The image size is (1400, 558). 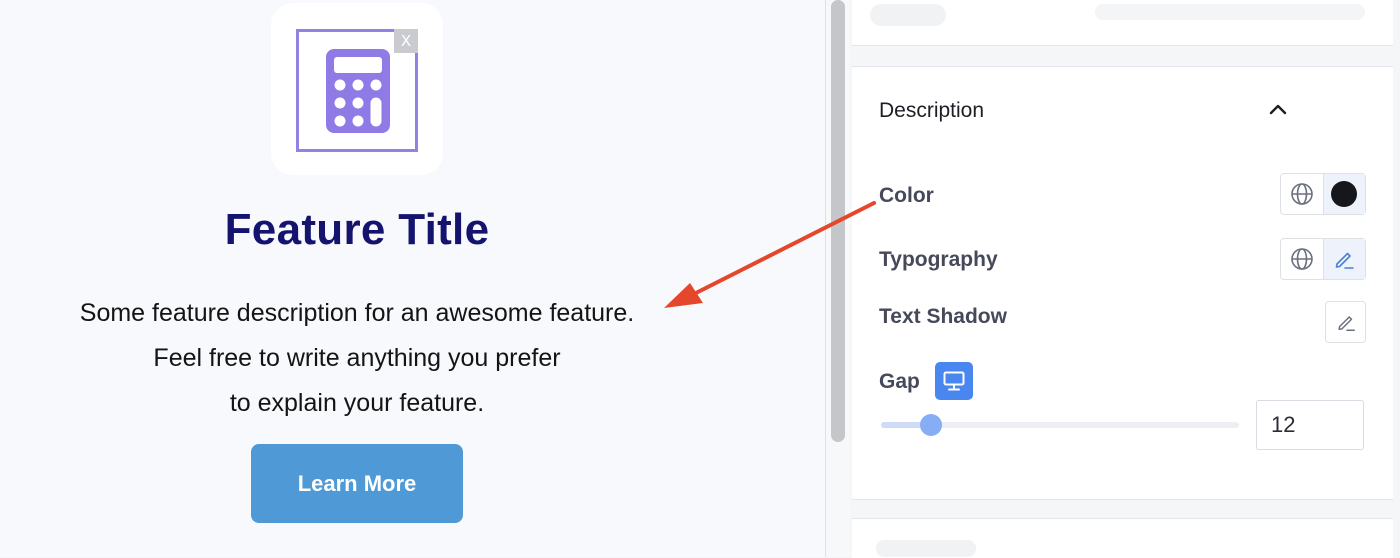 What do you see at coordinates (1310, 425) in the screenshot?
I see `gap-value-input` at bounding box center [1310, 425].